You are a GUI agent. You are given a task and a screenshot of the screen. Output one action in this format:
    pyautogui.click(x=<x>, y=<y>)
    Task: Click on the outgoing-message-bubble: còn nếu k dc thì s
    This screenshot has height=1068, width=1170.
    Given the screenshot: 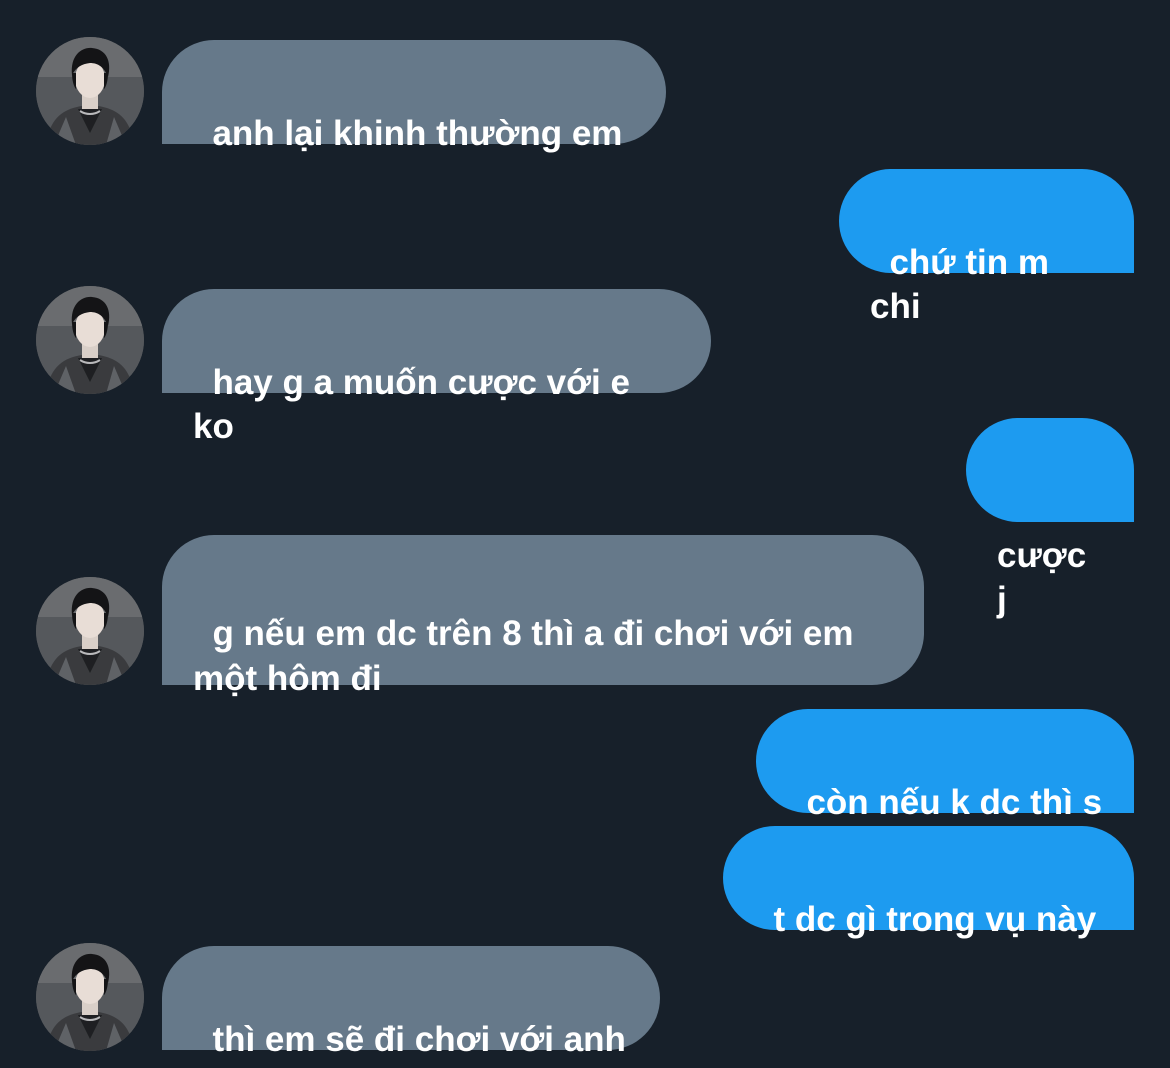 What is the action you would take?
    pyautogui.click(x=945, y=765)
    